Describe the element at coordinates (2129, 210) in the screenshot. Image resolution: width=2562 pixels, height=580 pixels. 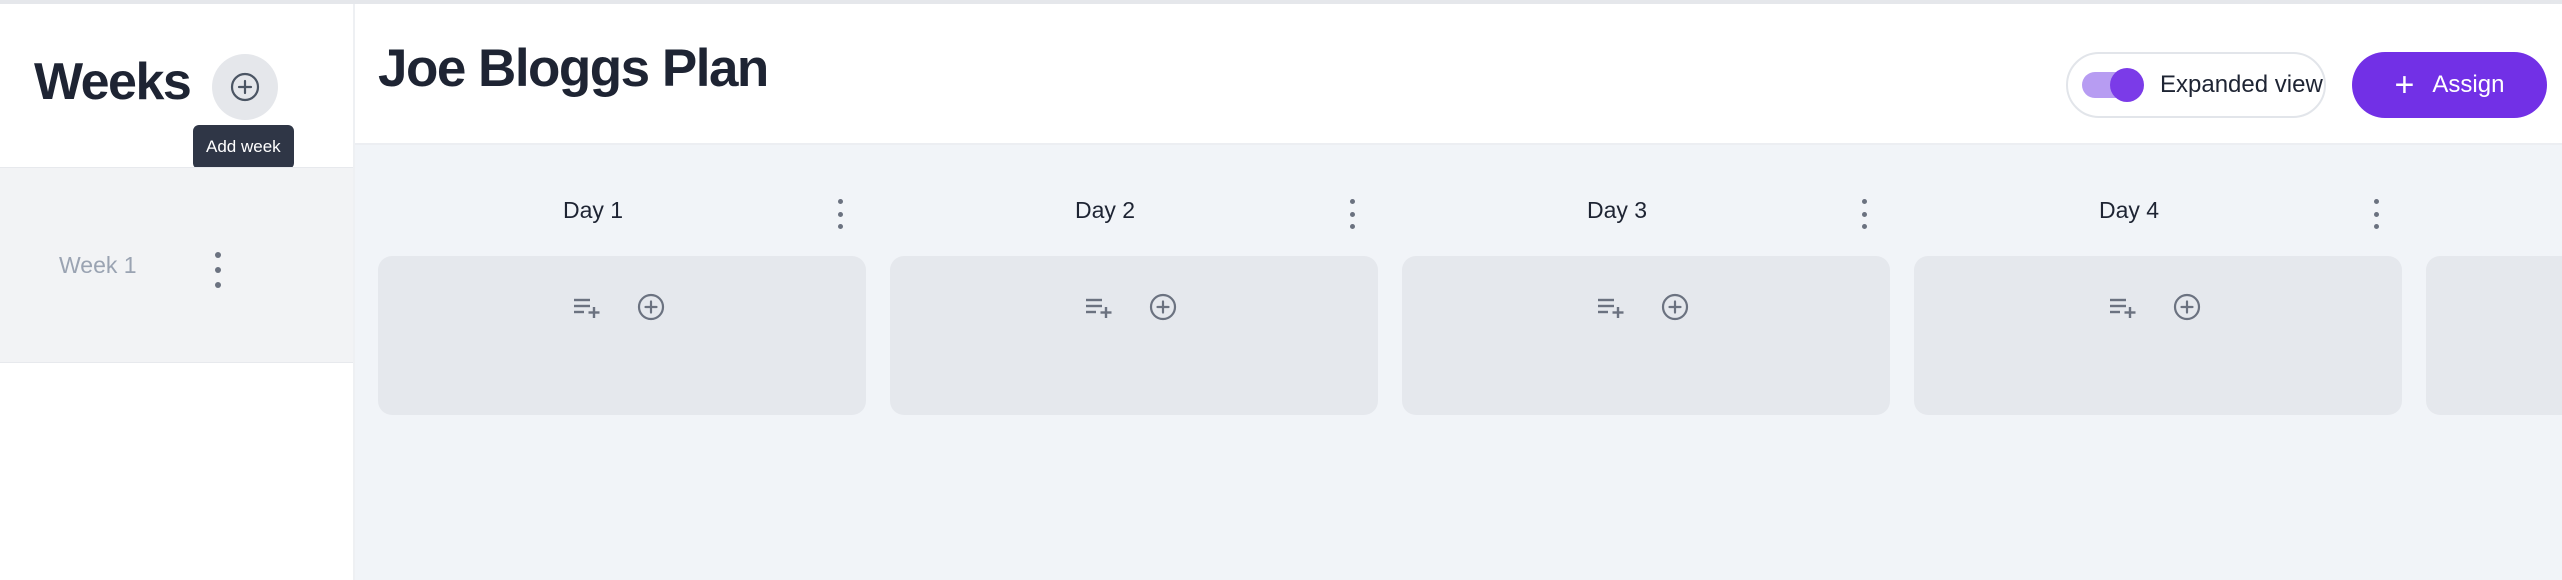
I see `day-title: Day 4` at that location.